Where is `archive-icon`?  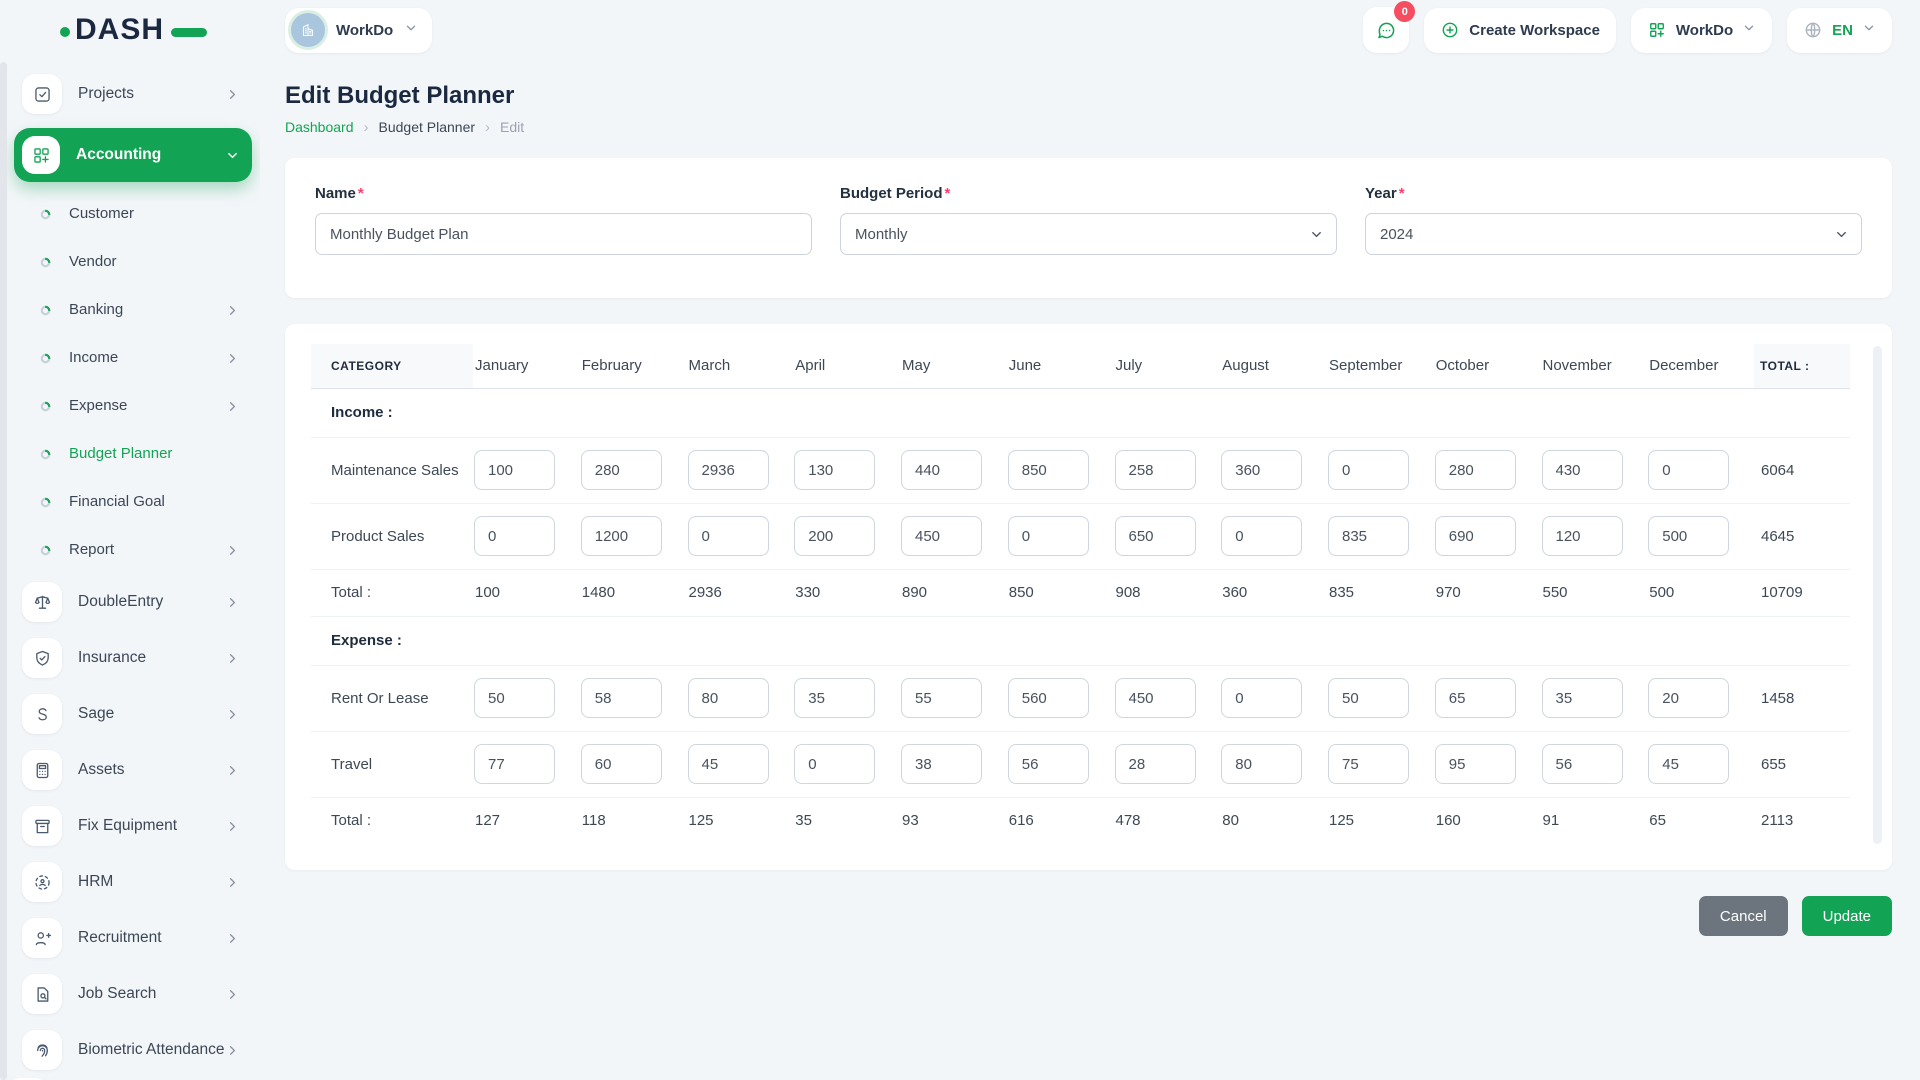
archive-icon is located at coordinates (42, 826).